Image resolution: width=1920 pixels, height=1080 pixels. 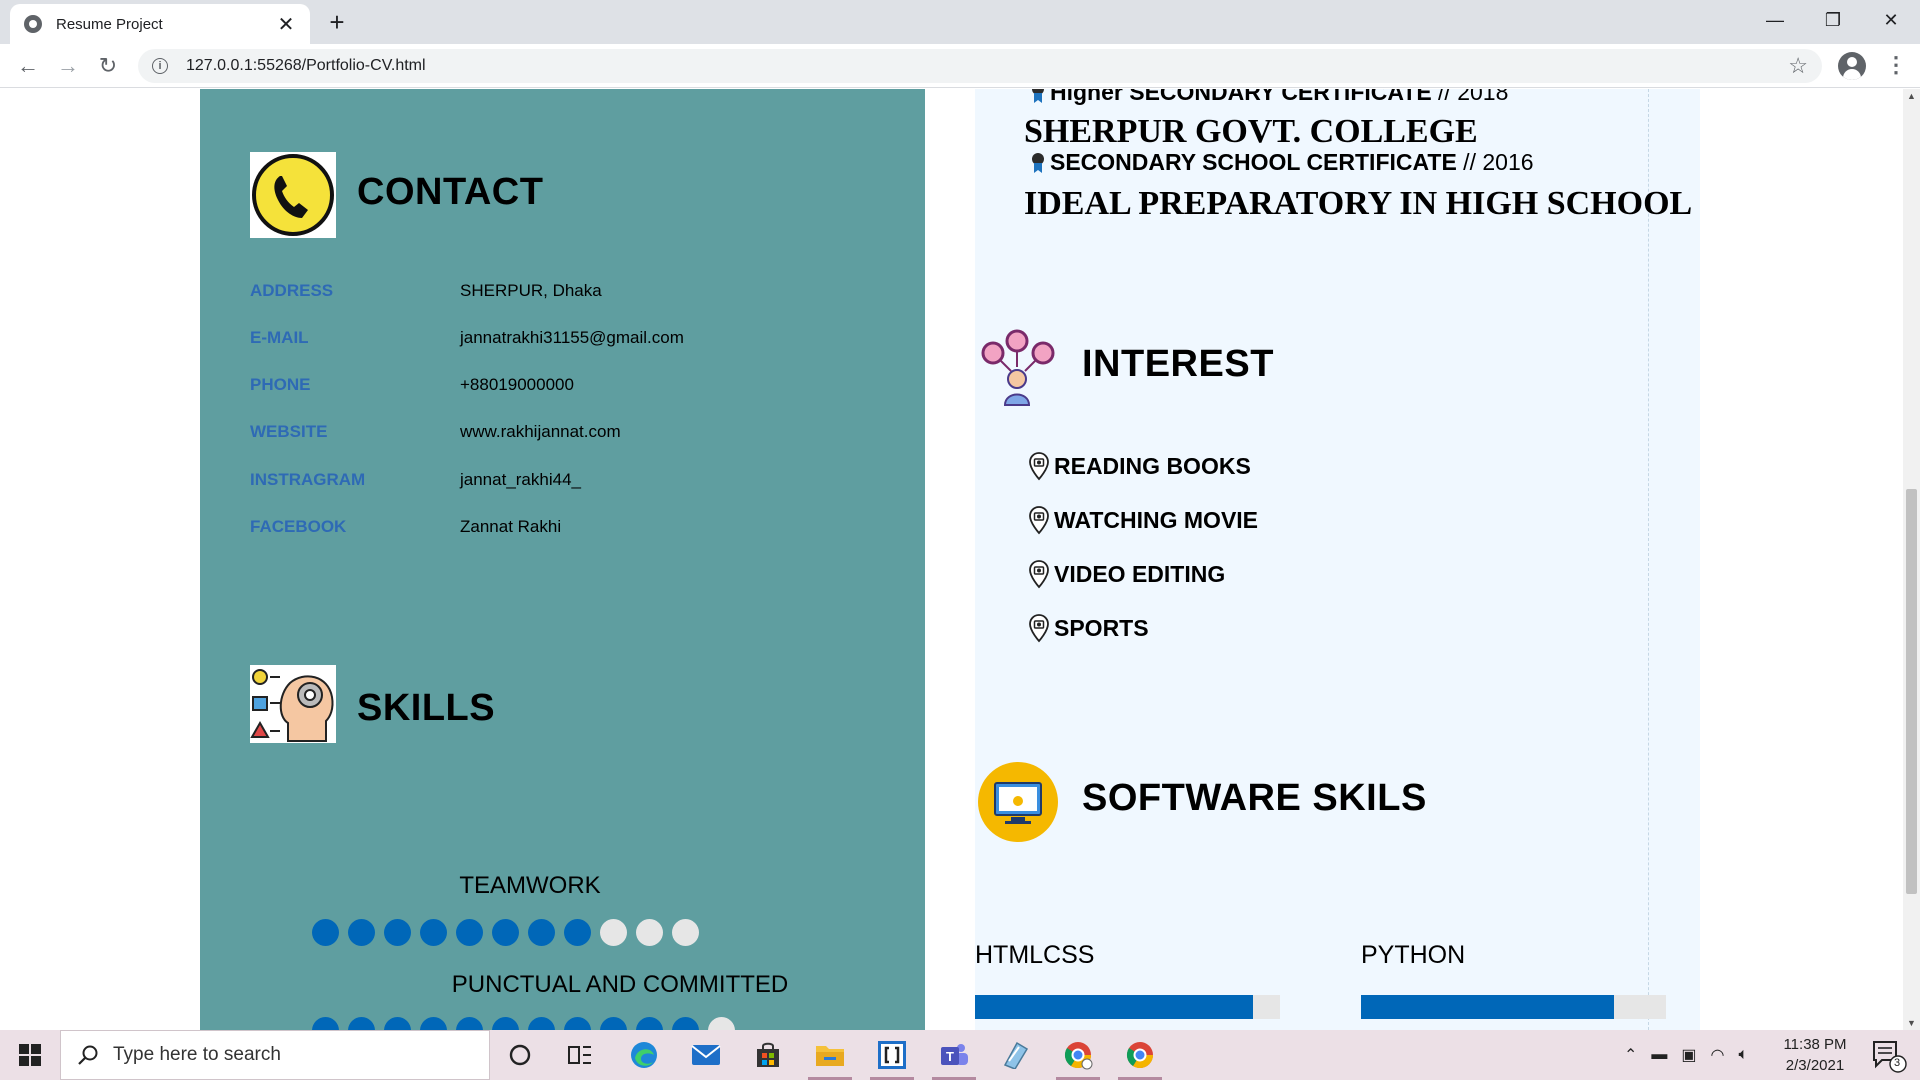 What do you see at coordinates (1744, 1055) in the screenshot?
I see `volume-icon: 🔈︎` at bounding box center [1744, 1055].